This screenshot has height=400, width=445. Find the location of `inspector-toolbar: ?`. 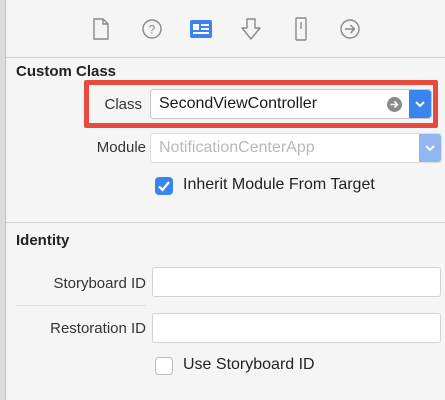

inspector-toolbar: ? is located at coordinates (225, 29).